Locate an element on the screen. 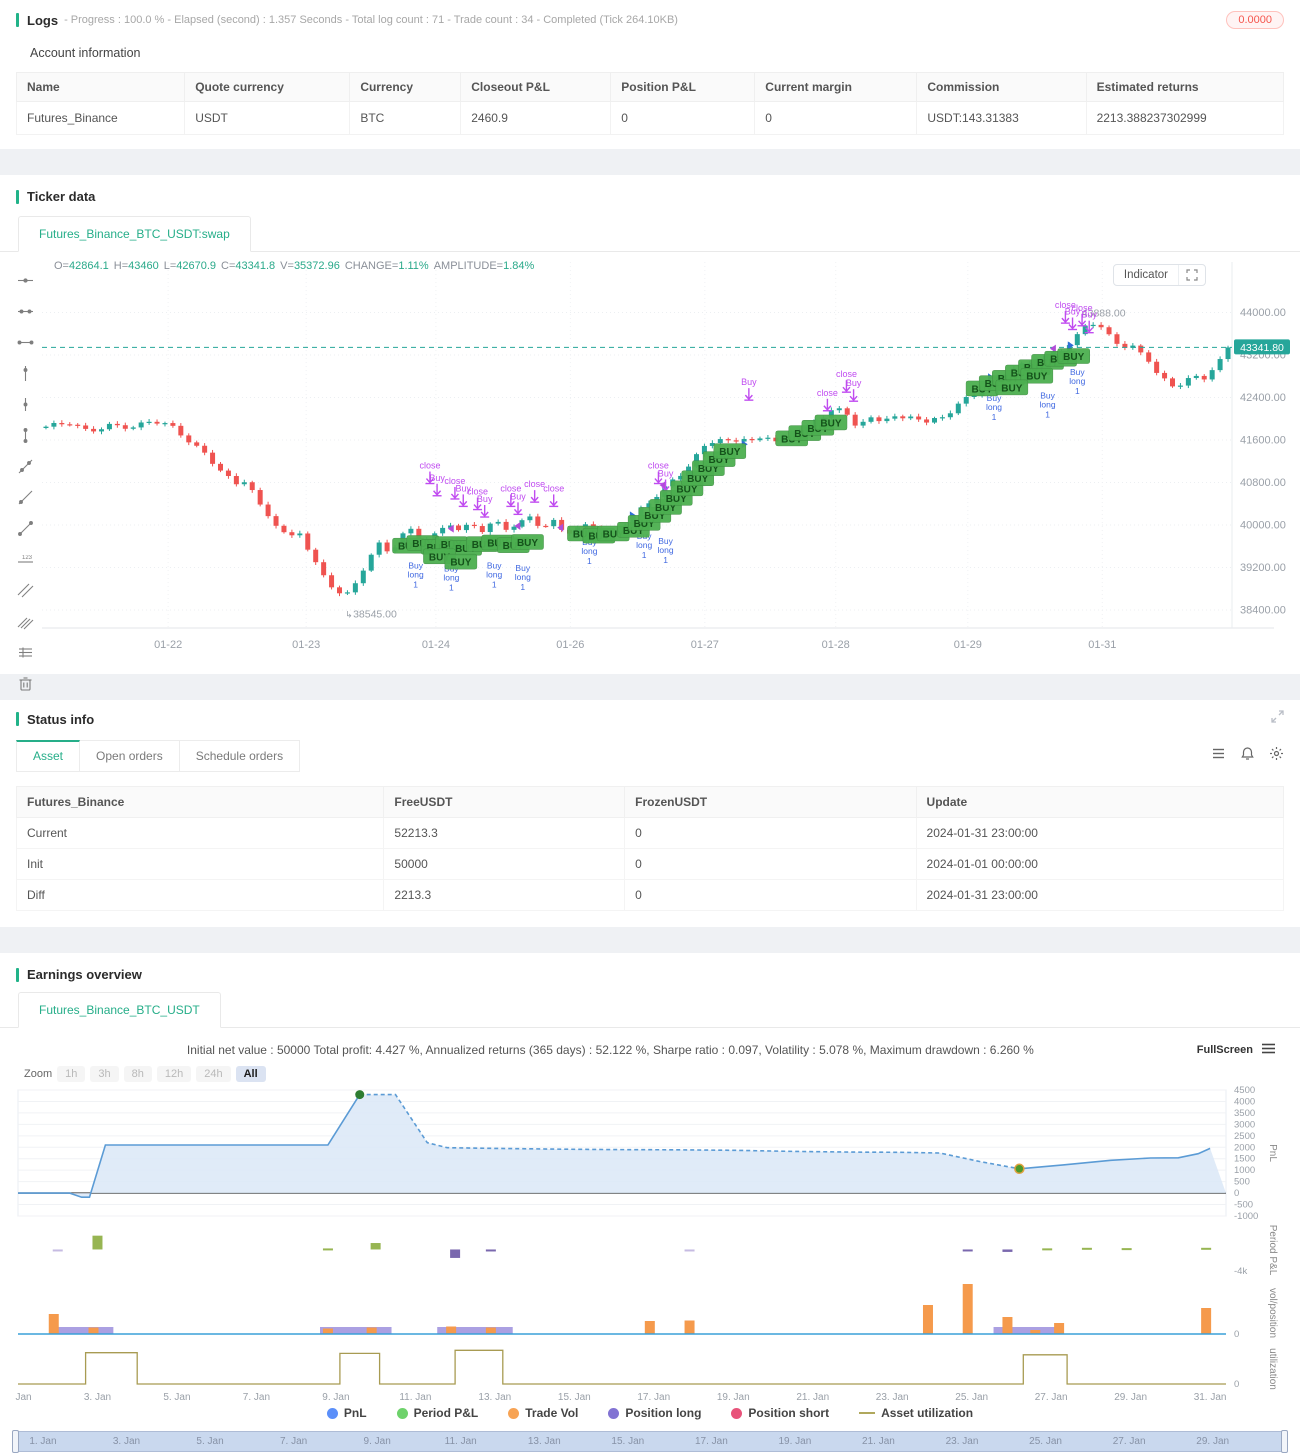 This screenshot has width=1300, height=1453. table-cell: USDT:143.31383 is located at coordinates (1001, 118).